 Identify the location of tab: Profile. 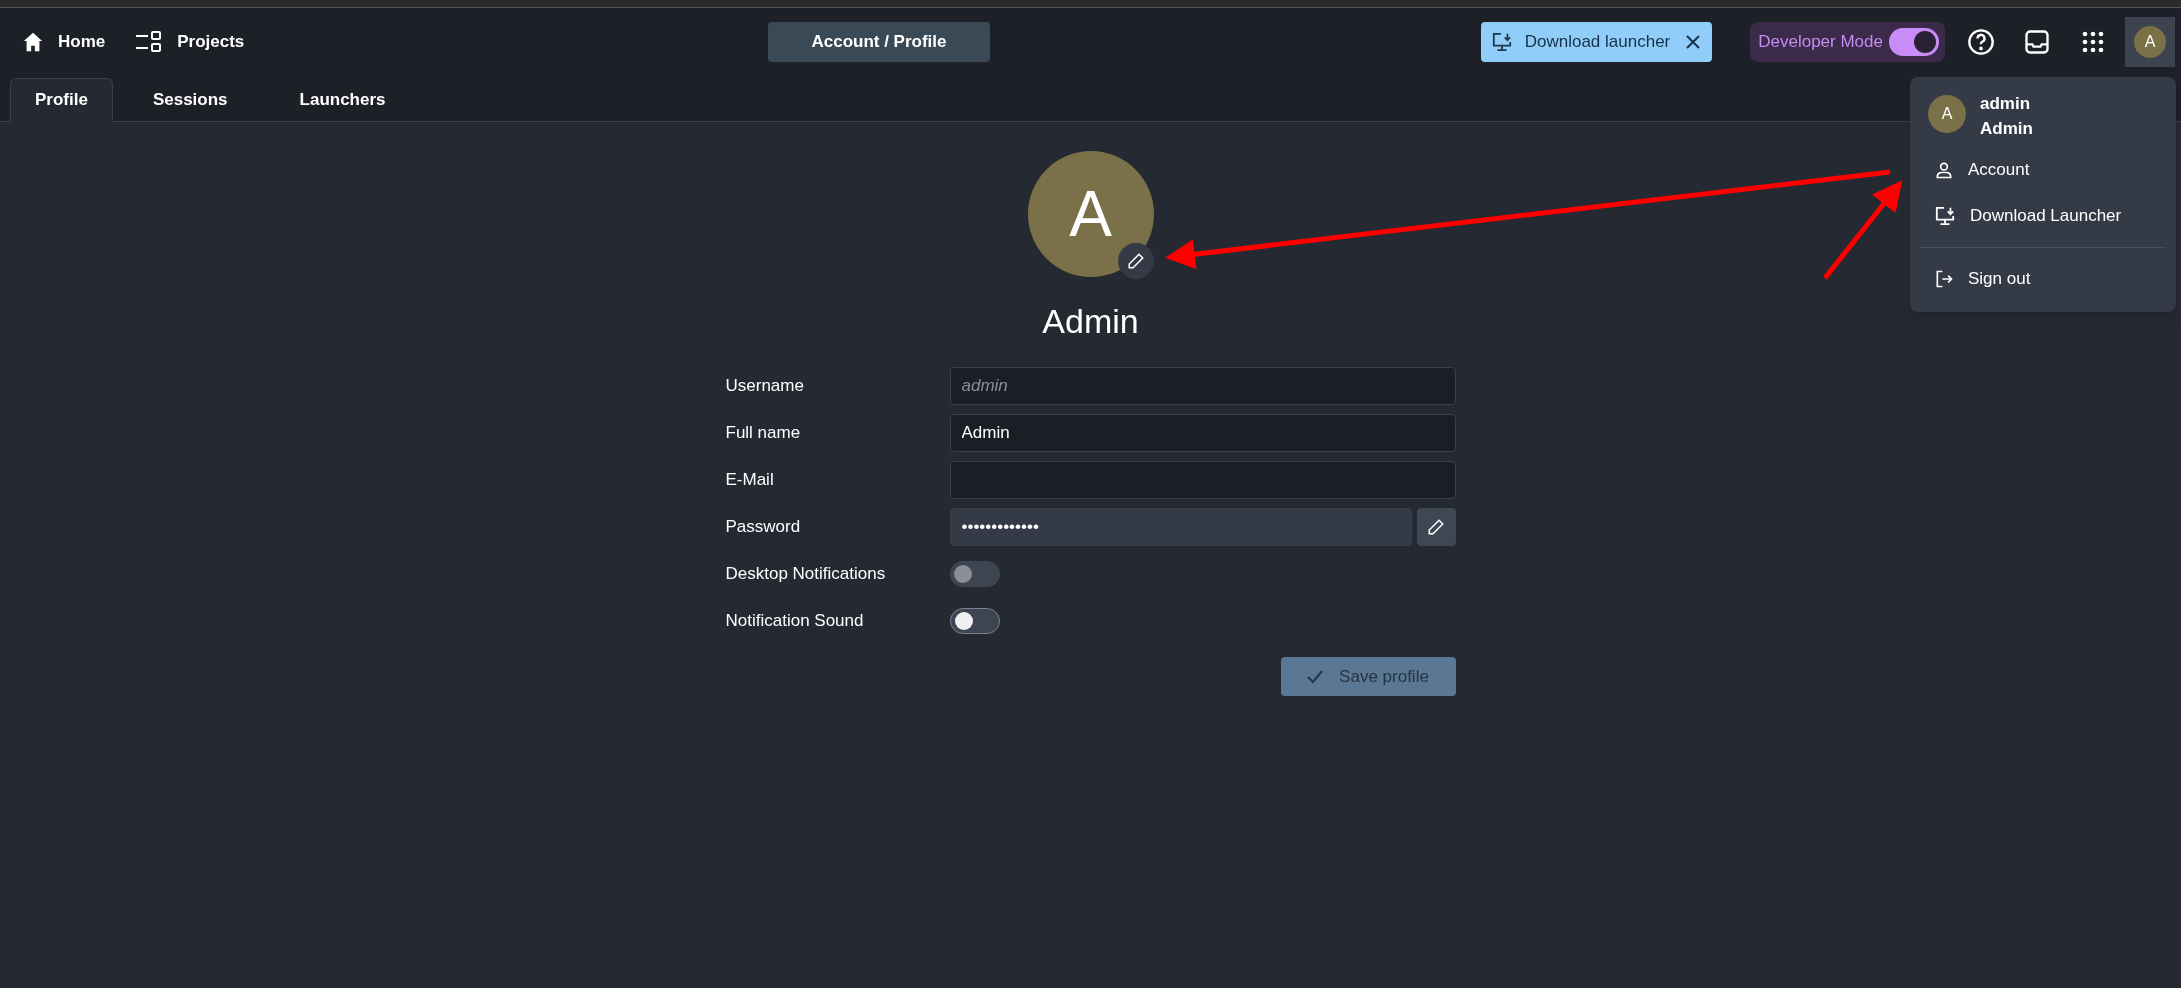
(61, 100).